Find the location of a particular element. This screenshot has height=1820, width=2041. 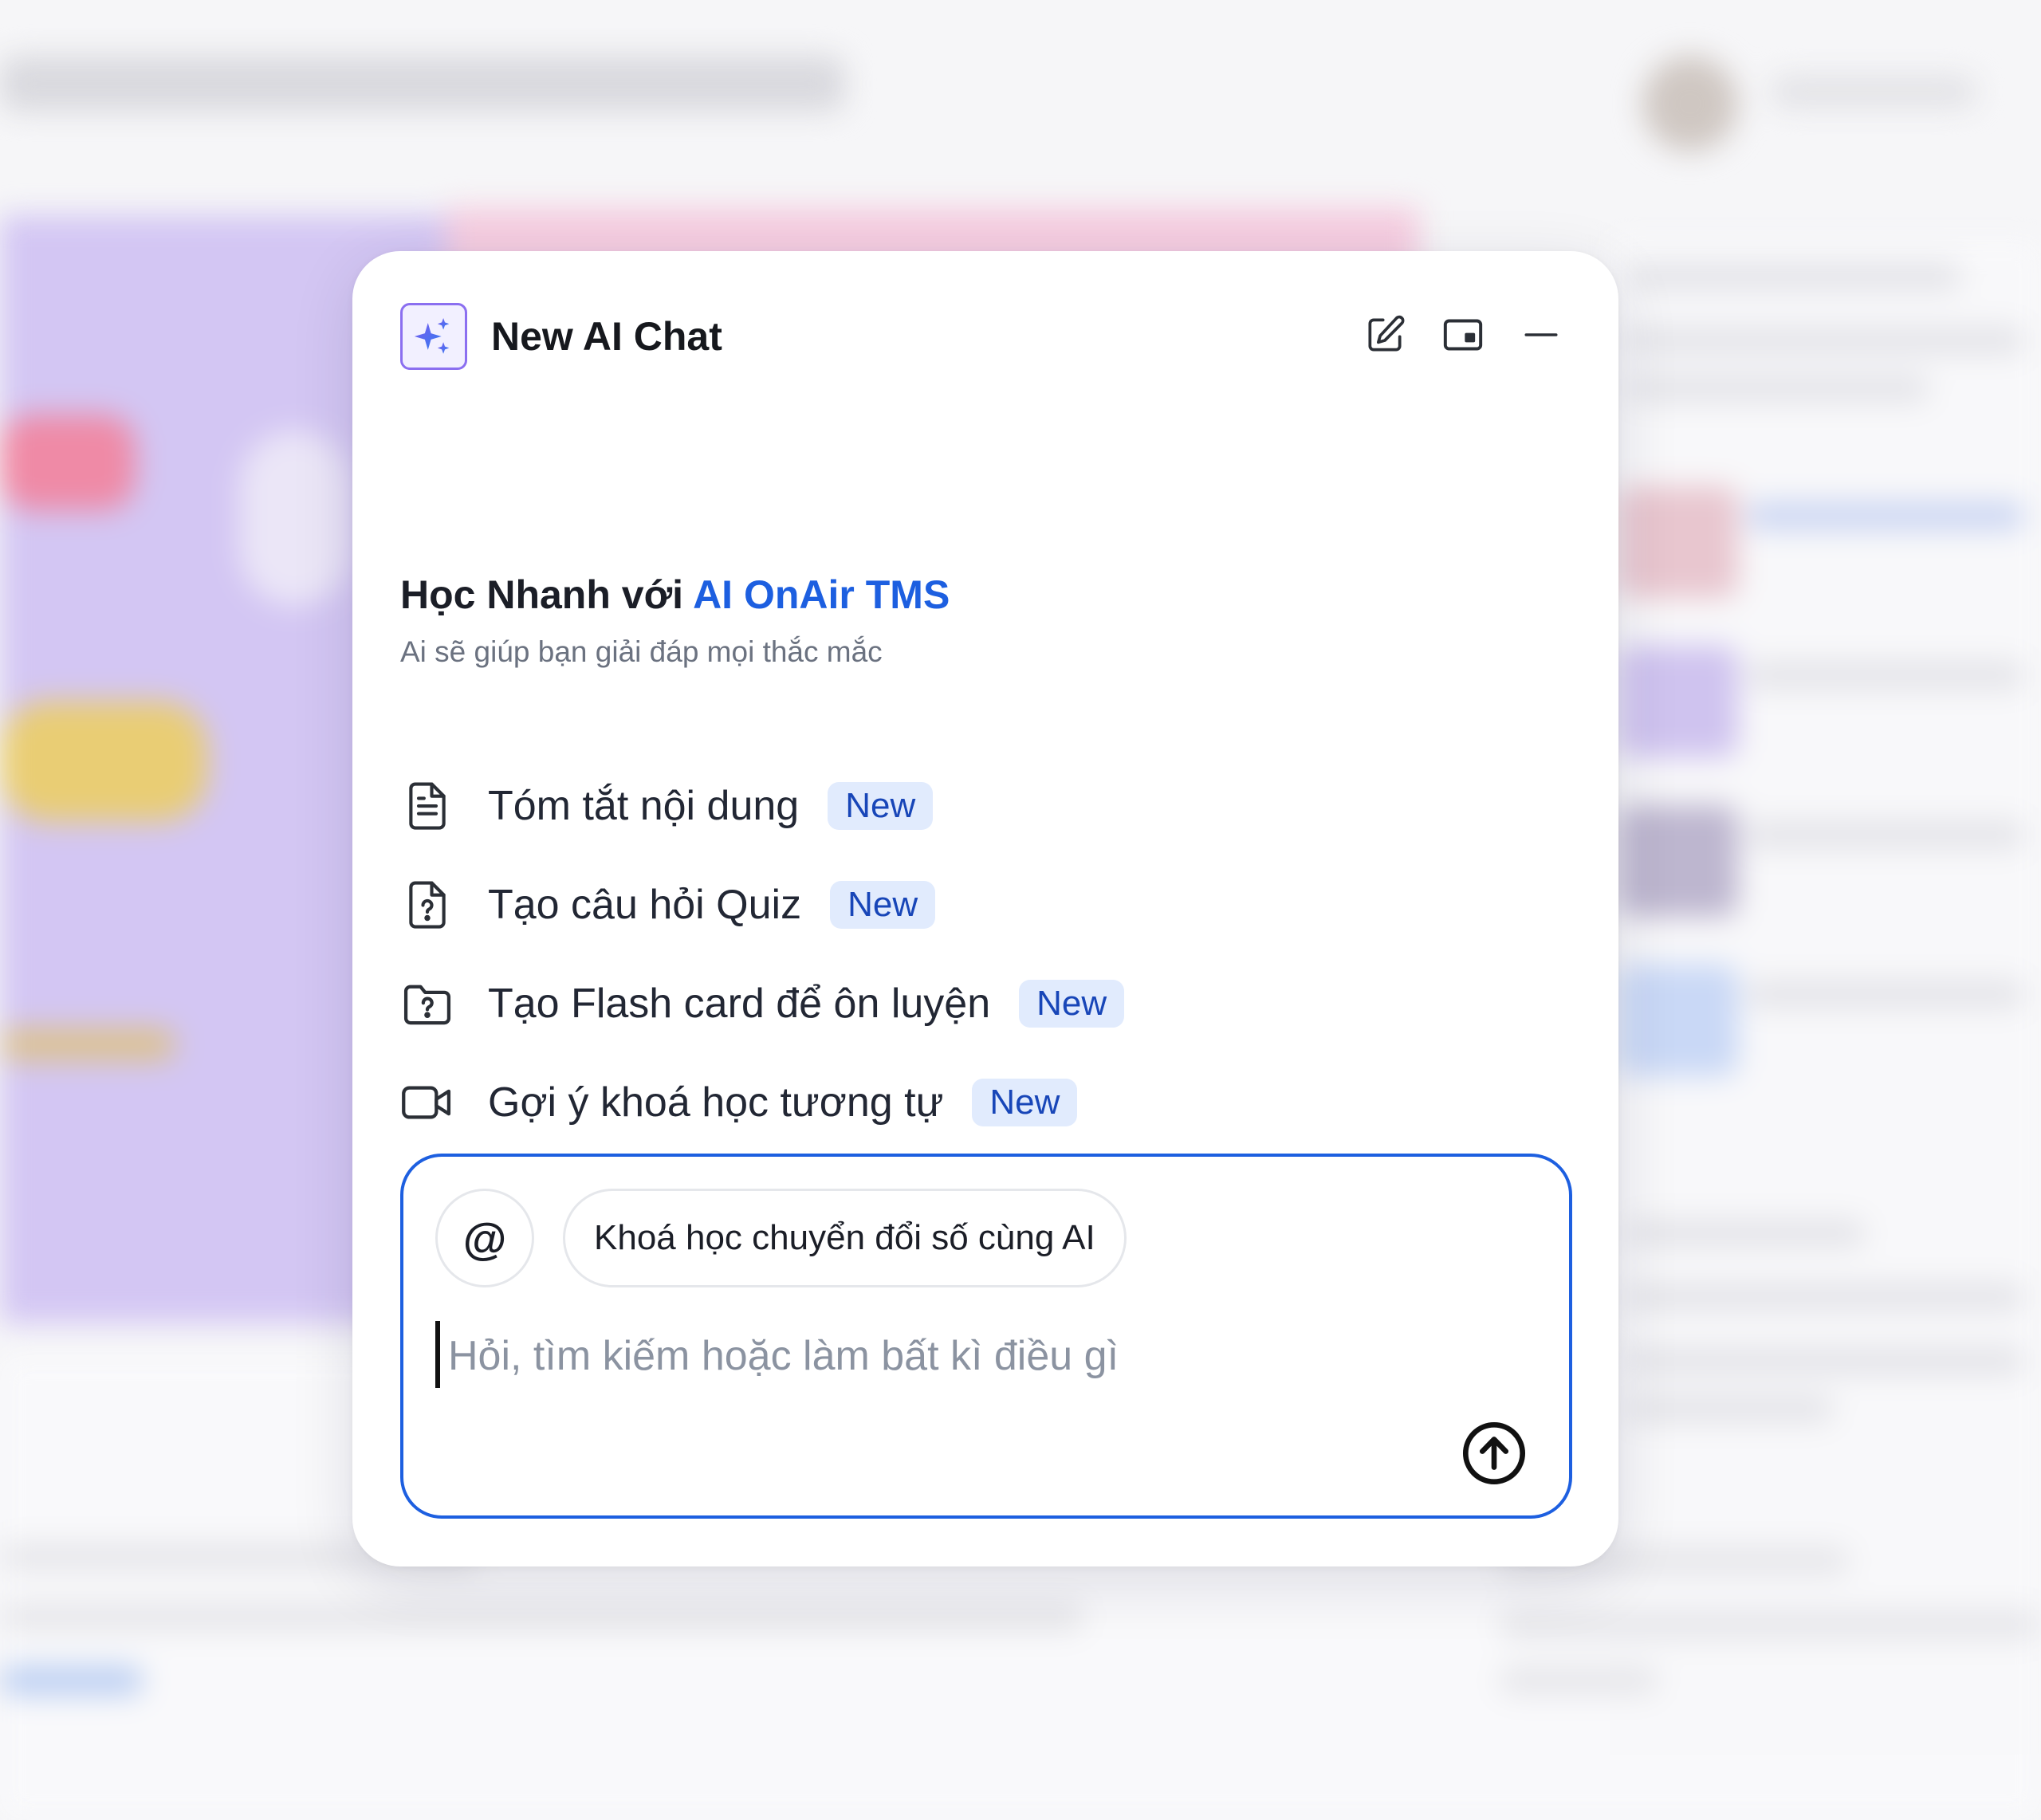

mention-button: @ is located at coordinates (484, 1238).